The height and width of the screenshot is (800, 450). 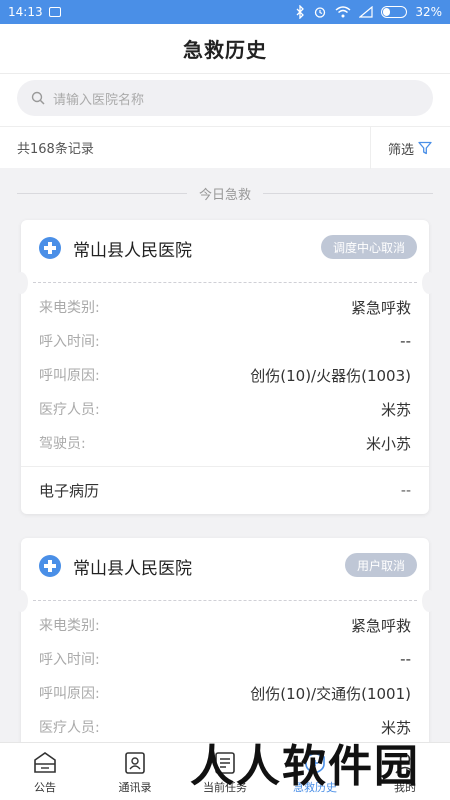 I want to click on card-header: 常山县人民医院 调度中心取消, so click(x=225, y=248).